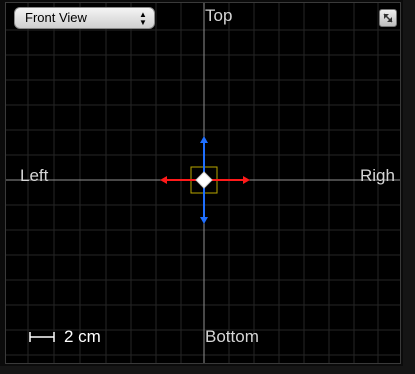 This screenshot has width=415, height=374. What do you see at coordinates (232, 336) in the screenshot?
I see `orientation-bottom-label: Bottom` at bounding box center [232, 336].